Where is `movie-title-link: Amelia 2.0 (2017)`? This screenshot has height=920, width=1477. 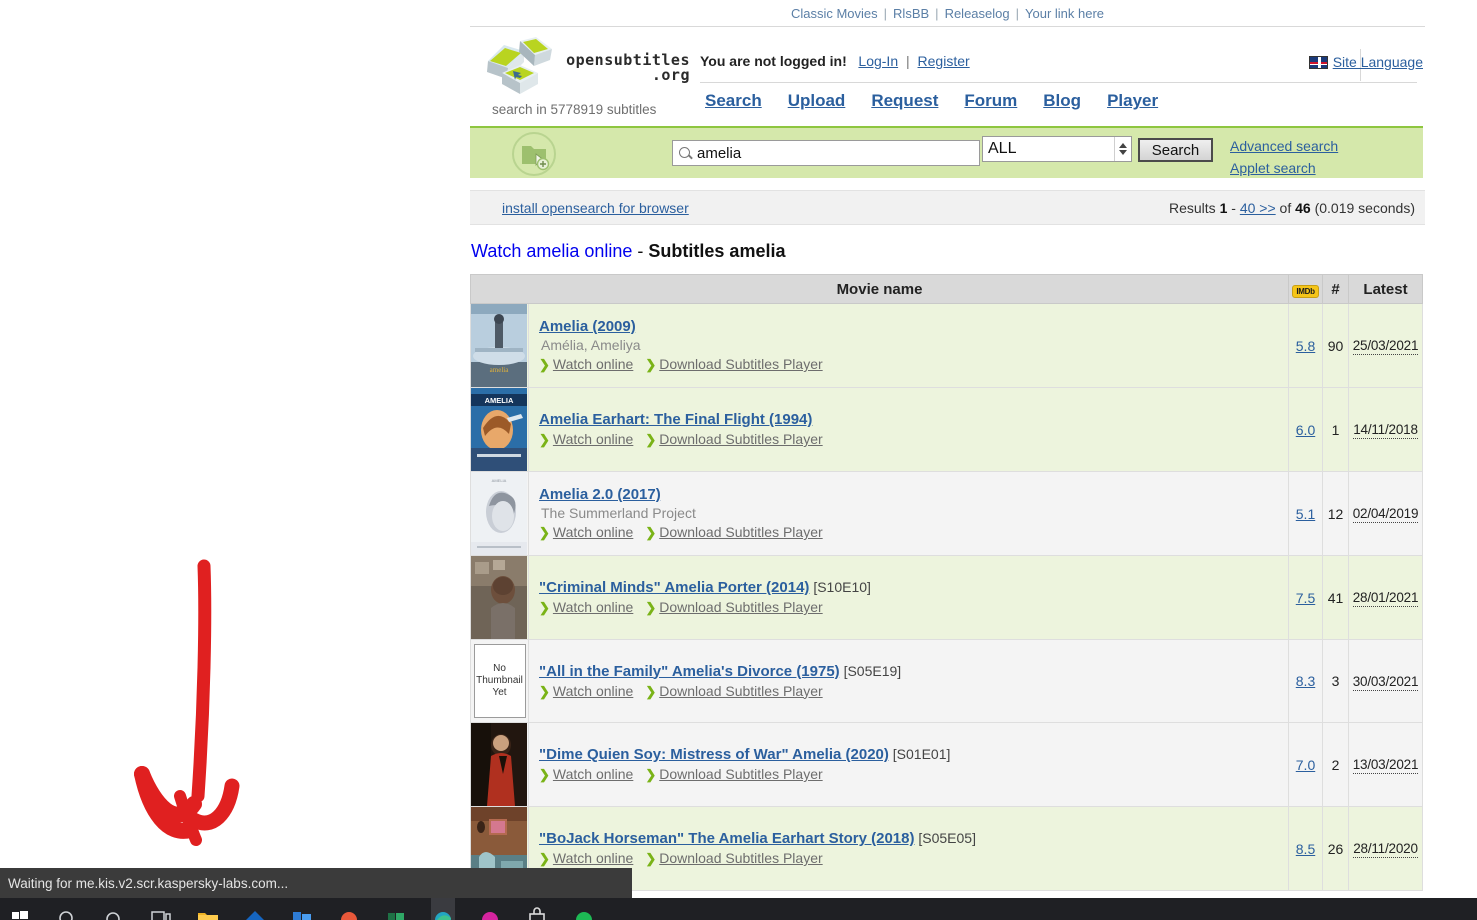
movie-title-link: Amelia 2.0 (2017) is located at coordinates (600, 494).